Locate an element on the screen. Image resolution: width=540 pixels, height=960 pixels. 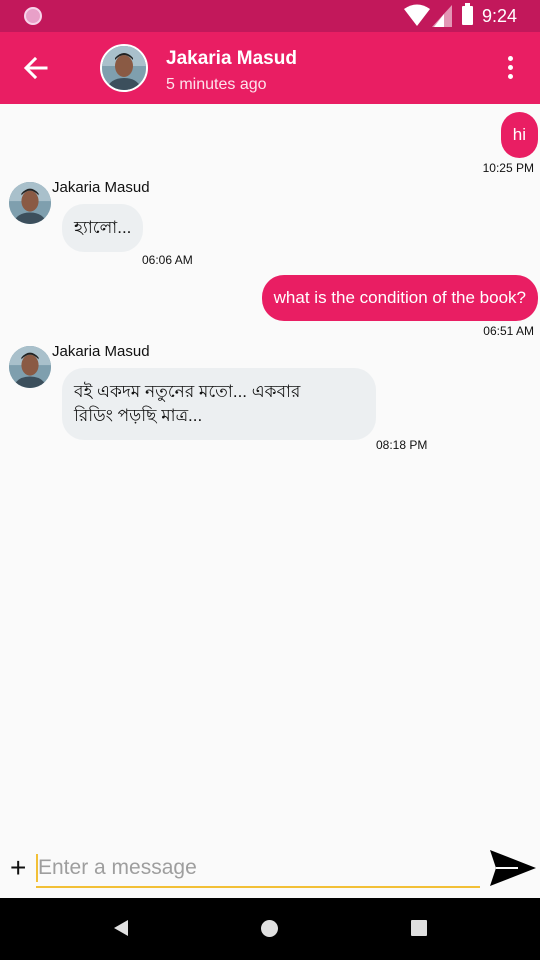
message-timestamp: 06:06 AM is located at coordinates (167, 260).